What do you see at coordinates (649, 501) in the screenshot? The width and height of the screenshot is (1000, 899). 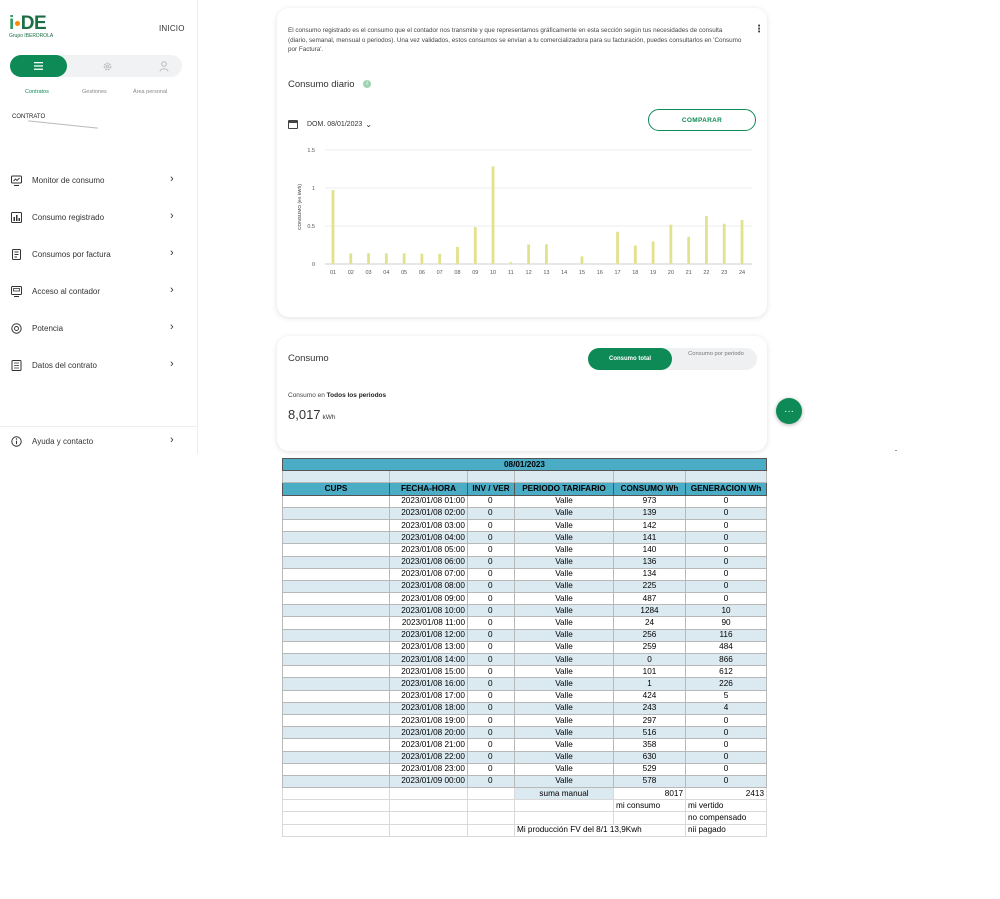 I see `table-cell: 973` at bounding box center [649, 501].